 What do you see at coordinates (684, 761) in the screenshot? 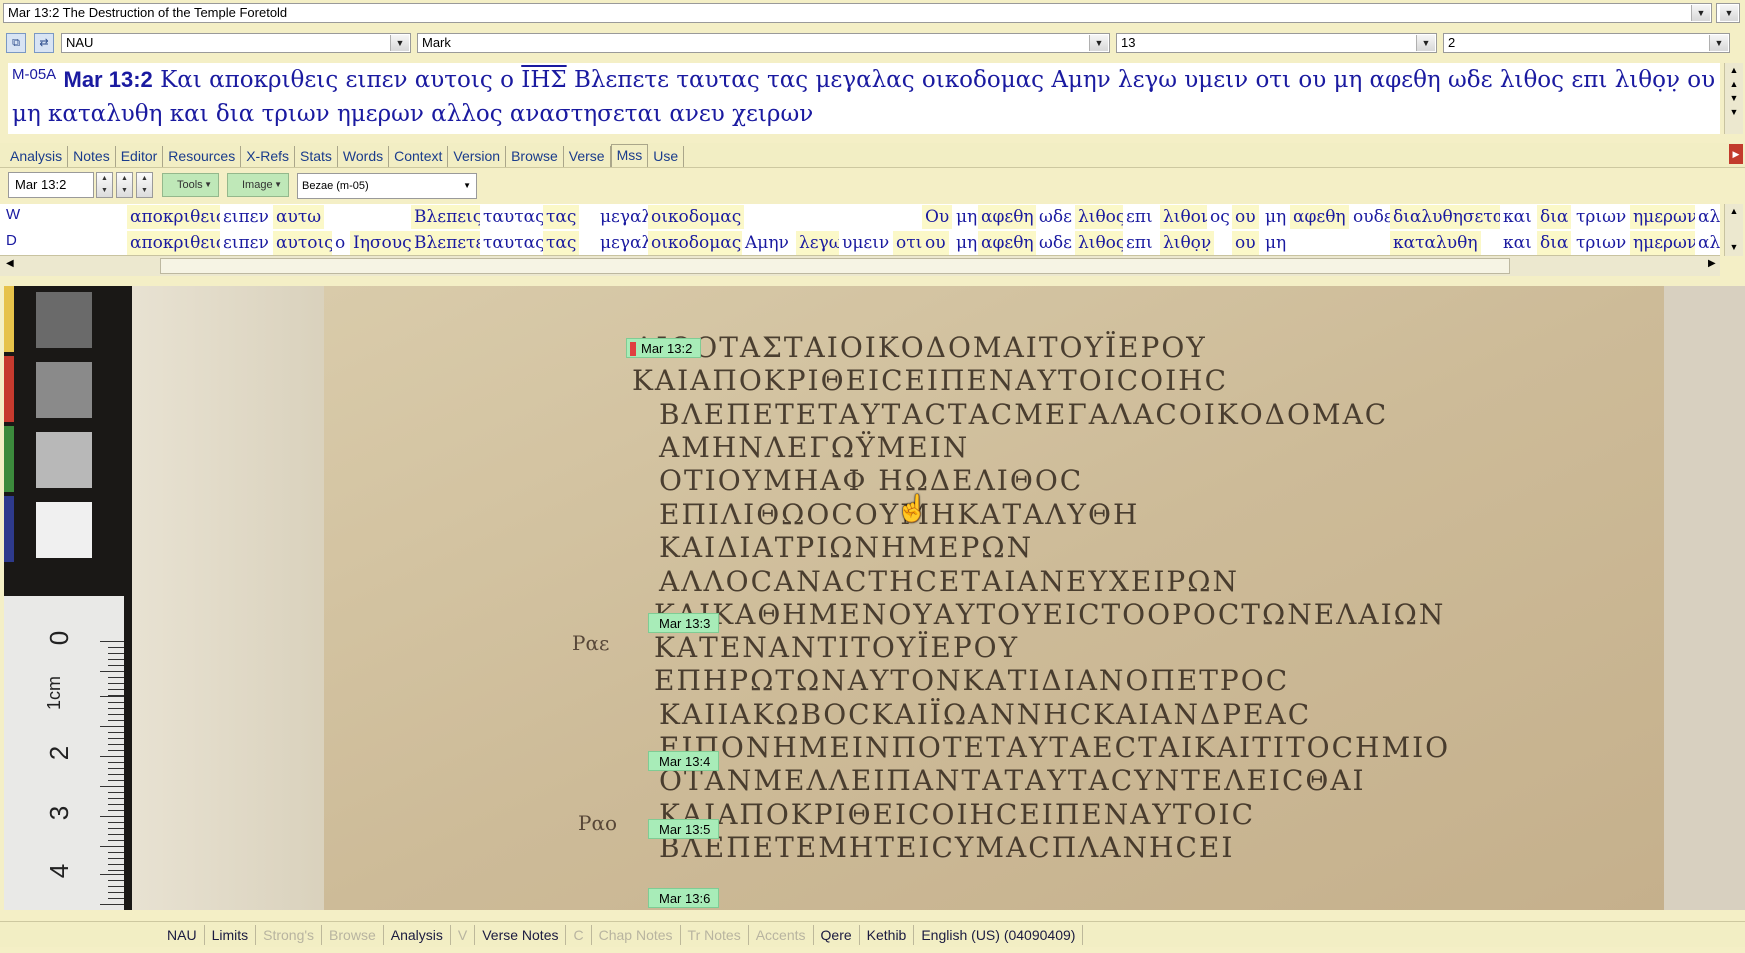
I see `verse-tag: Mar 13:4` at bounding box center [684, 761].